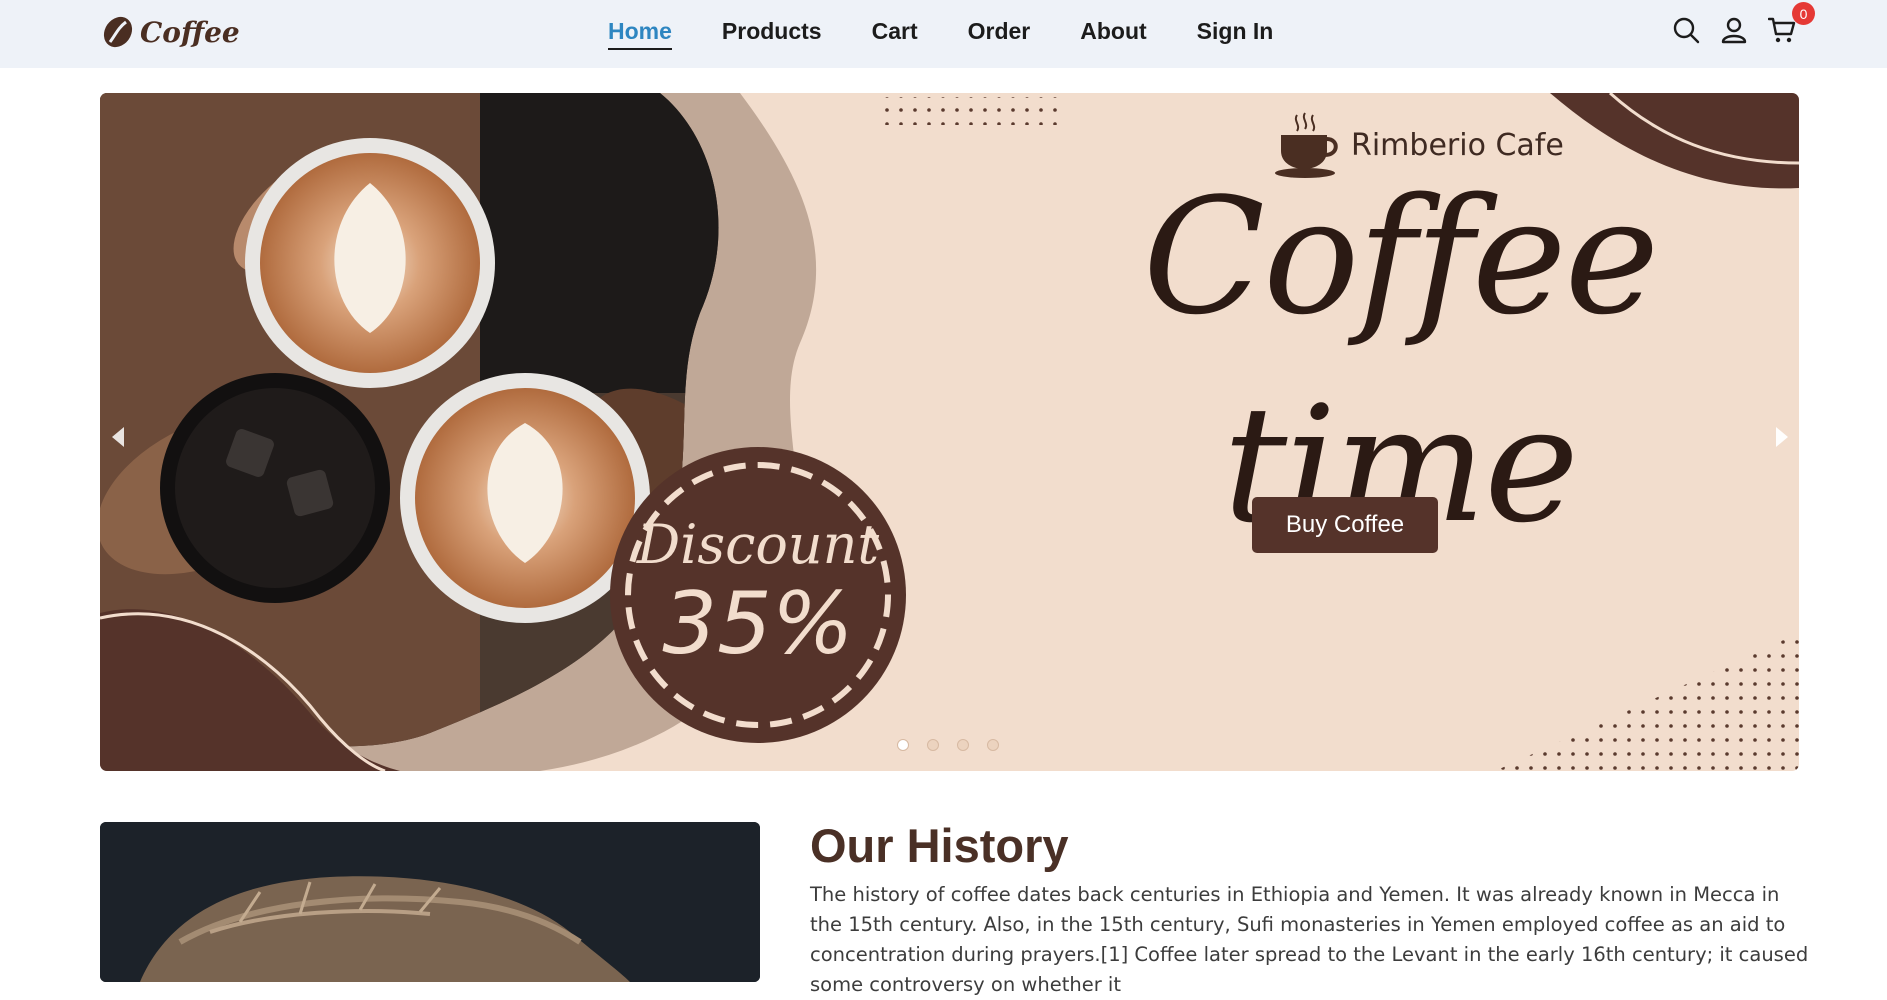  I want to click on cart-count-badge: 0, so click(1803, 13).